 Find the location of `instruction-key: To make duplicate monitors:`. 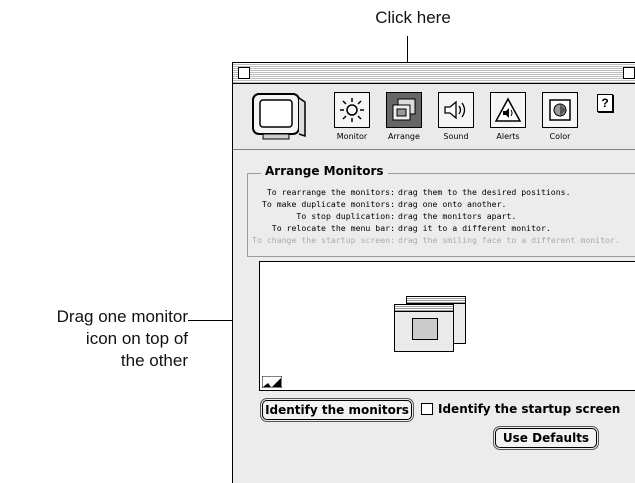

instruction-key: To make duplicate monitors: is located at coordinates (328, 204).